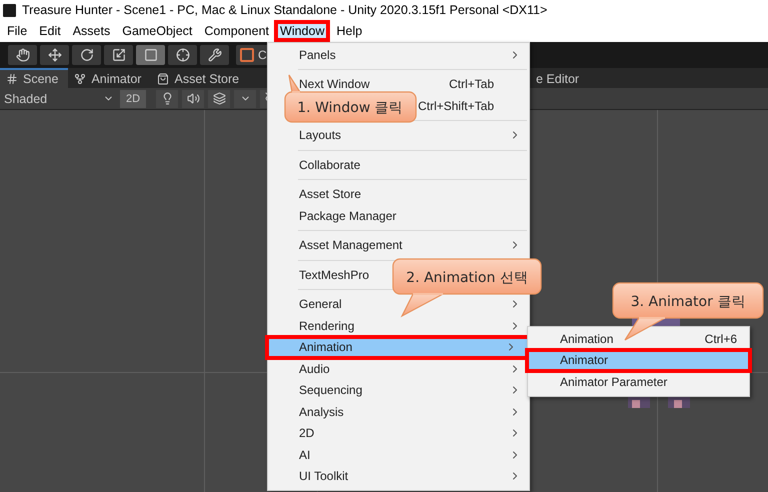 The width and height of the screenshot is (768, 492). I want to click on menu-item: Edit, so click(50, 31).